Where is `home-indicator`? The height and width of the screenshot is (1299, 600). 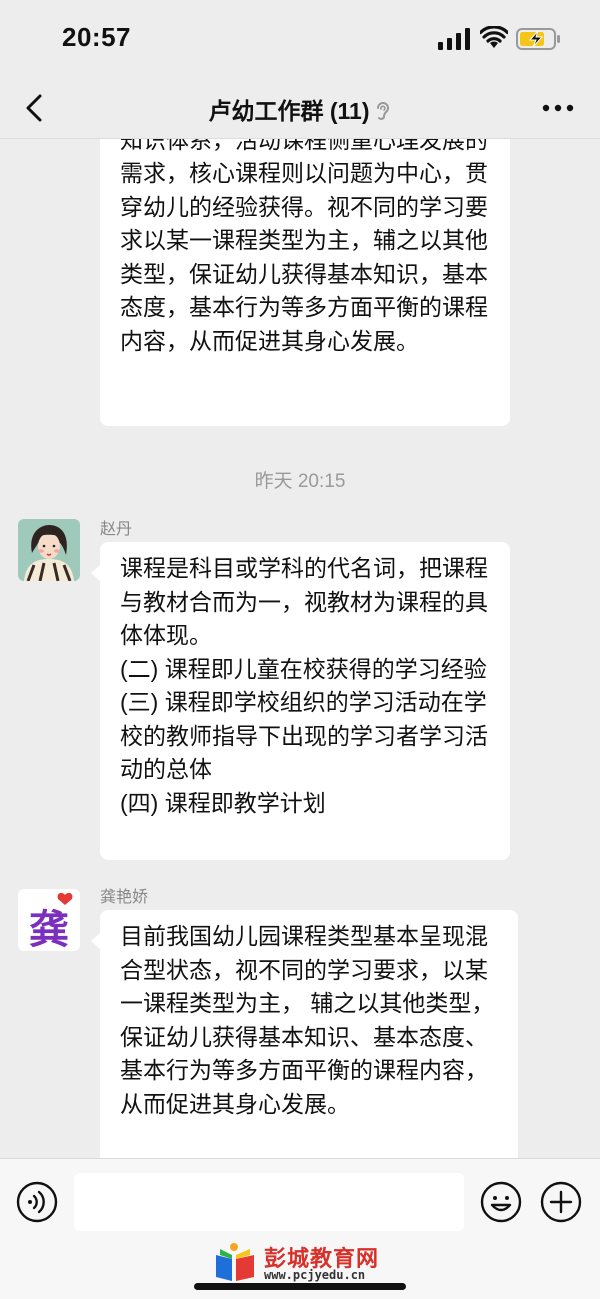 home-indicator is located at coordinates (300, 1286).